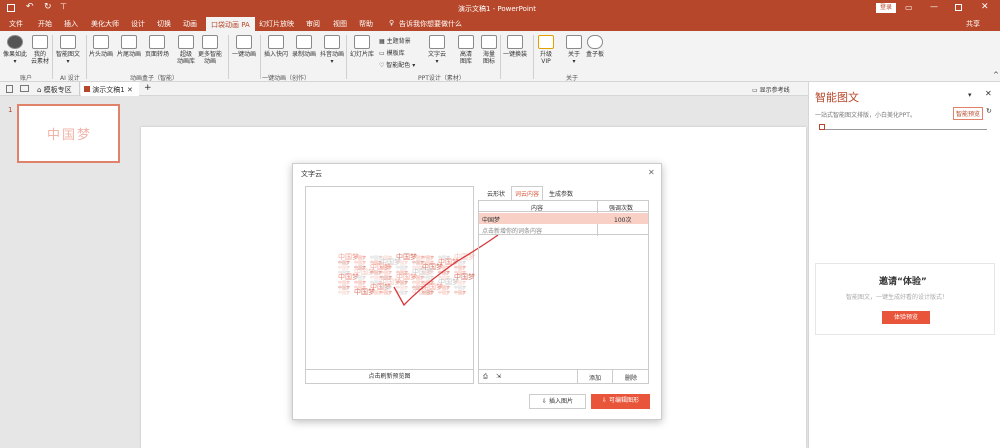 The image size is (1000, 448). I want to click on tab-file: 文件, so click(16, 24).